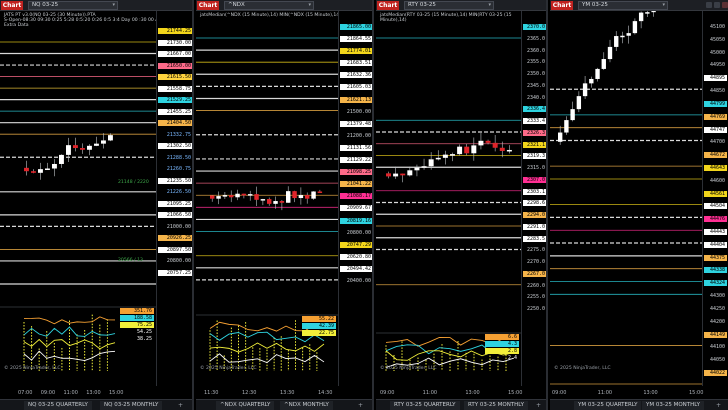  Describe the element at coordinates (58, 405) in the screenshot. I see `tab-quarterly: NQ 03-25 QUARTERLY` at that location.